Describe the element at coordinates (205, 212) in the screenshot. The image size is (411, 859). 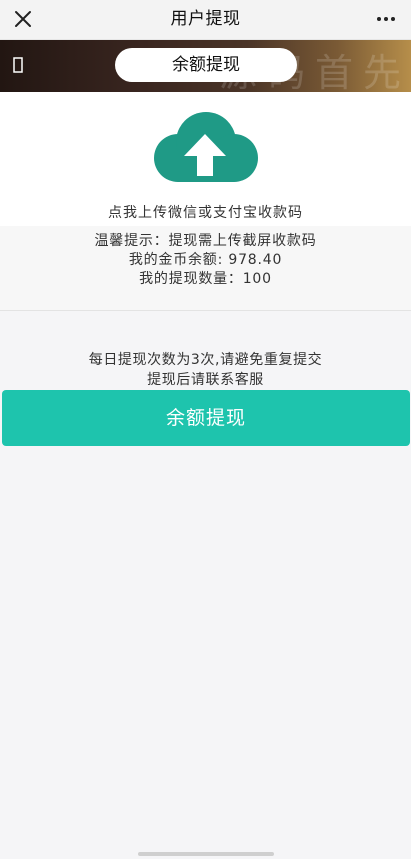
I see `upload-qr-label: 点我上传微信或支付宝收款码` at that location.